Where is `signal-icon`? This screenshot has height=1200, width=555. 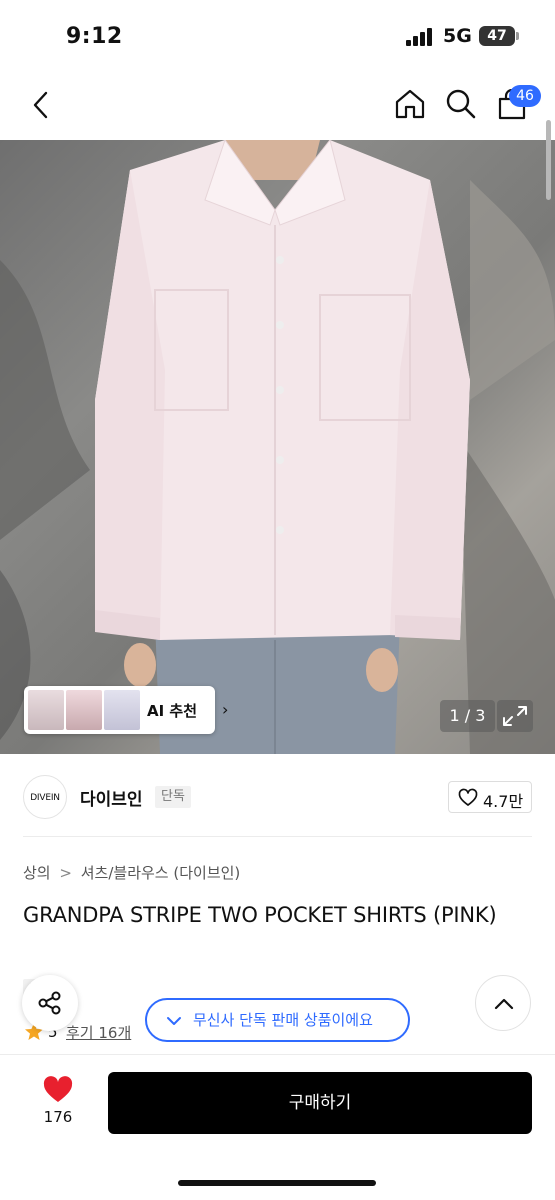 signal-icon is located at coordinates (421, 37).